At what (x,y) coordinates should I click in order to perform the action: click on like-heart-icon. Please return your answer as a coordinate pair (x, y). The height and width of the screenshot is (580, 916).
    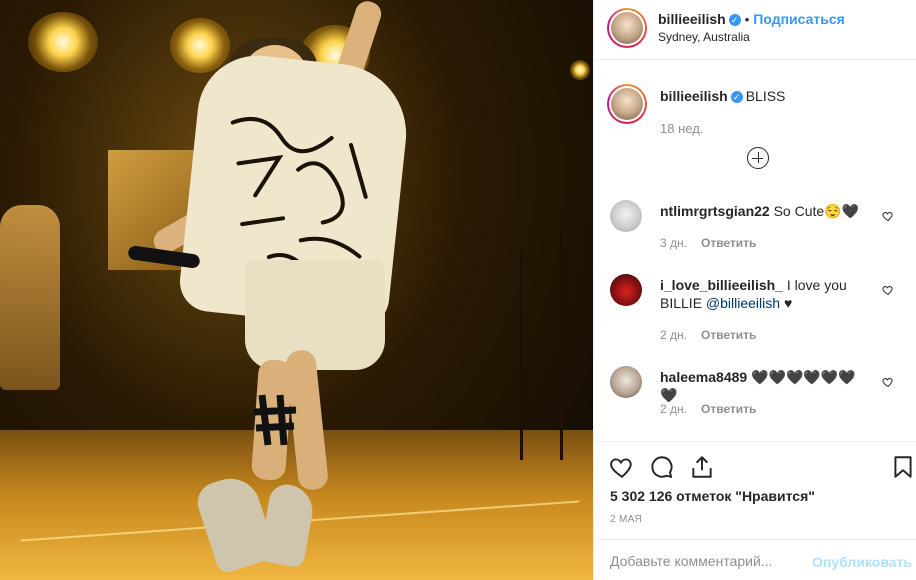
    Looking at the image, I should click on (622, 467).